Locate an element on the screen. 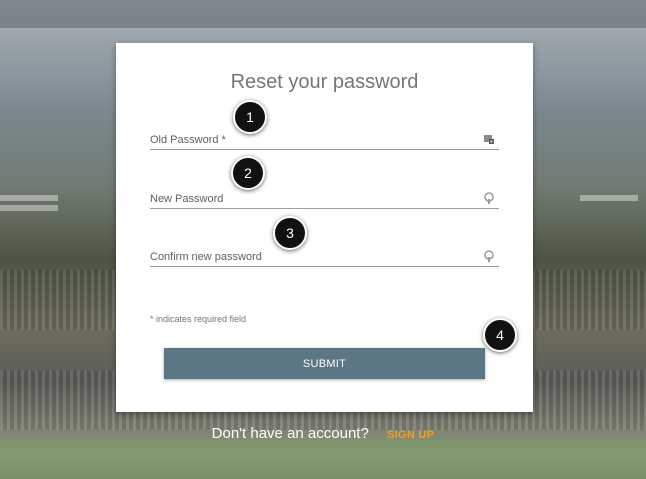 The width and height of the screenshot is (646, 479). sign-up-link: SIGN UP is located at coordinates (410, 435).